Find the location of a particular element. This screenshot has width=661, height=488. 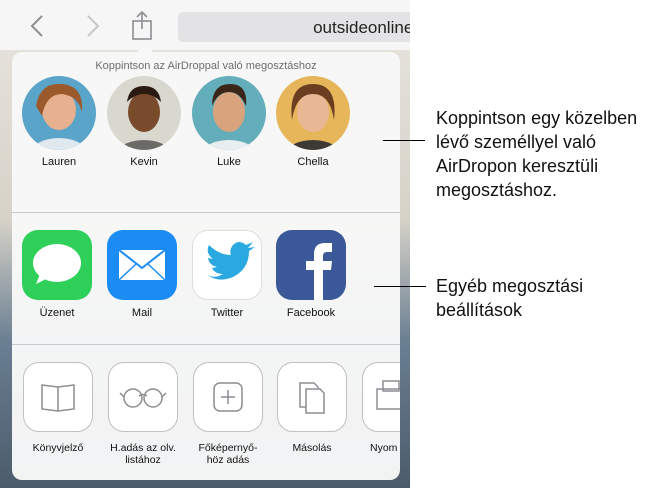

action-add-to-home: Főképernyő-höz adás is located at coordinates (228, 414).